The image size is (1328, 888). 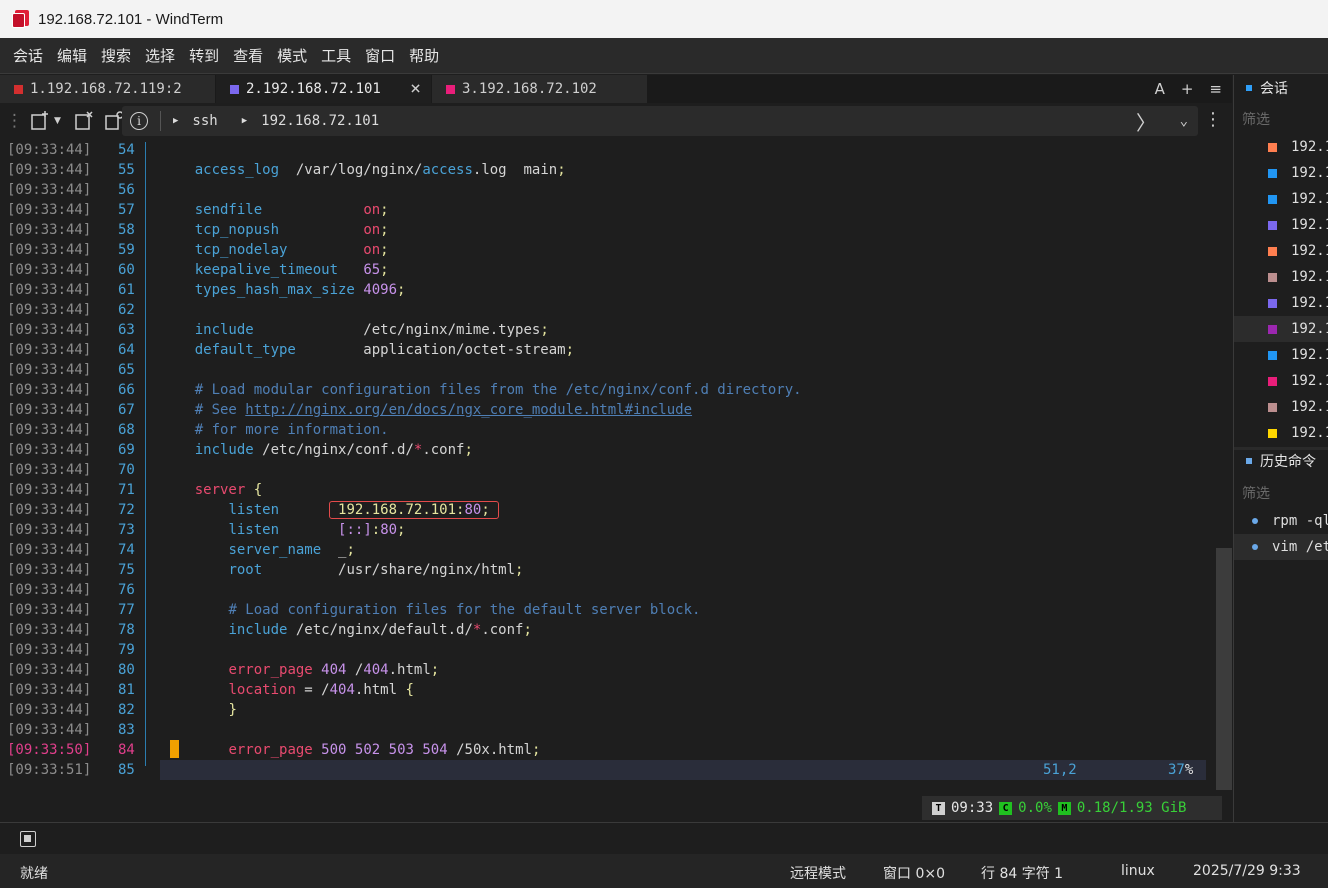 What do you see at coordinates (1160, 89) in the screenshot?
I see `font-size-icon: A` at bounding box center [1160, 89].